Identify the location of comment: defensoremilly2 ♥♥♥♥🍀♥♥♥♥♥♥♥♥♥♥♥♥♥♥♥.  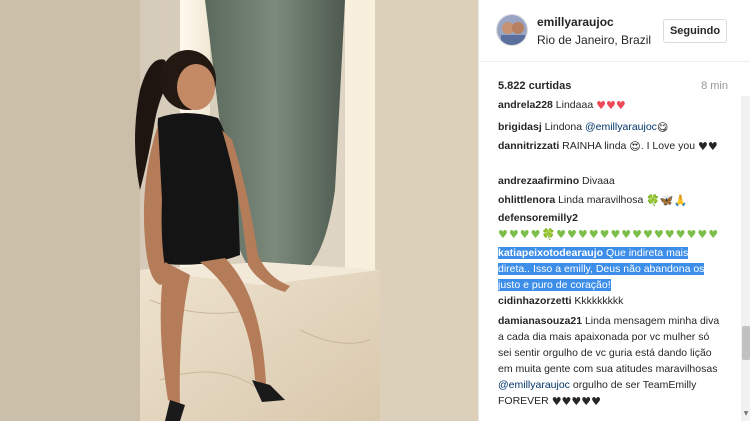
(610, 226).